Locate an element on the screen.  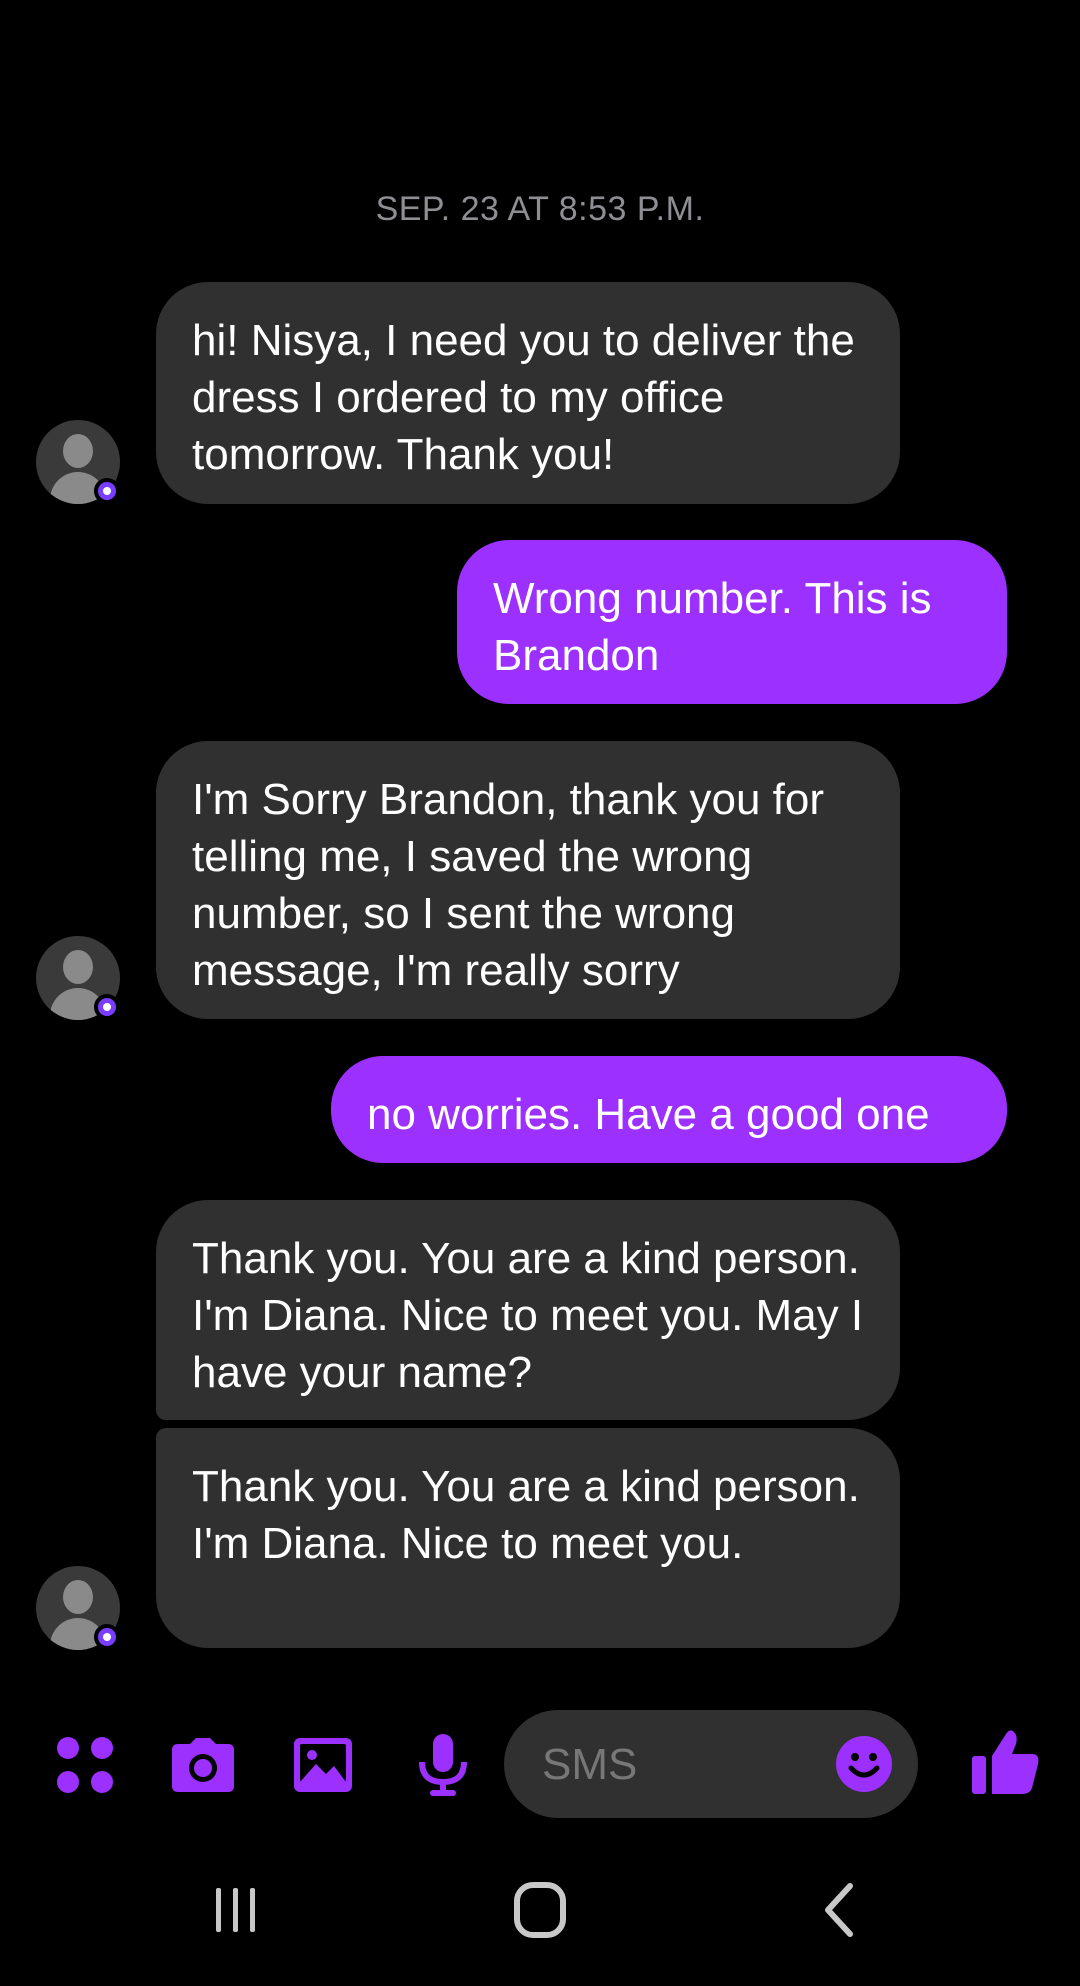
back-icon is located at coordinates (840, 1910).